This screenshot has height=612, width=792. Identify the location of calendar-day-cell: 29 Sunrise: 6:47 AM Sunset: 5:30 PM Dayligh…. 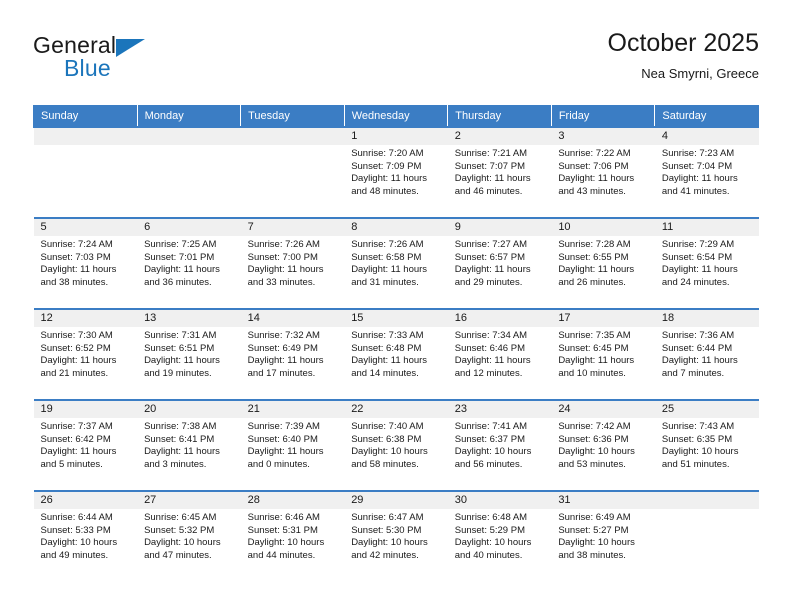
(396, 535).